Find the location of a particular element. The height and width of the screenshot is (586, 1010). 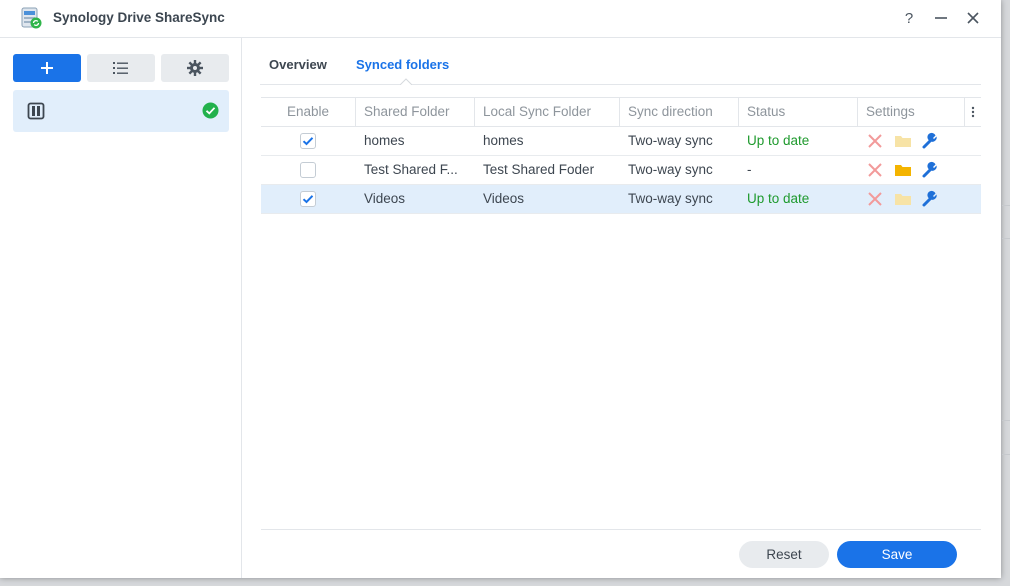

tab-overview: Overview is located at coordinates (298, 64).